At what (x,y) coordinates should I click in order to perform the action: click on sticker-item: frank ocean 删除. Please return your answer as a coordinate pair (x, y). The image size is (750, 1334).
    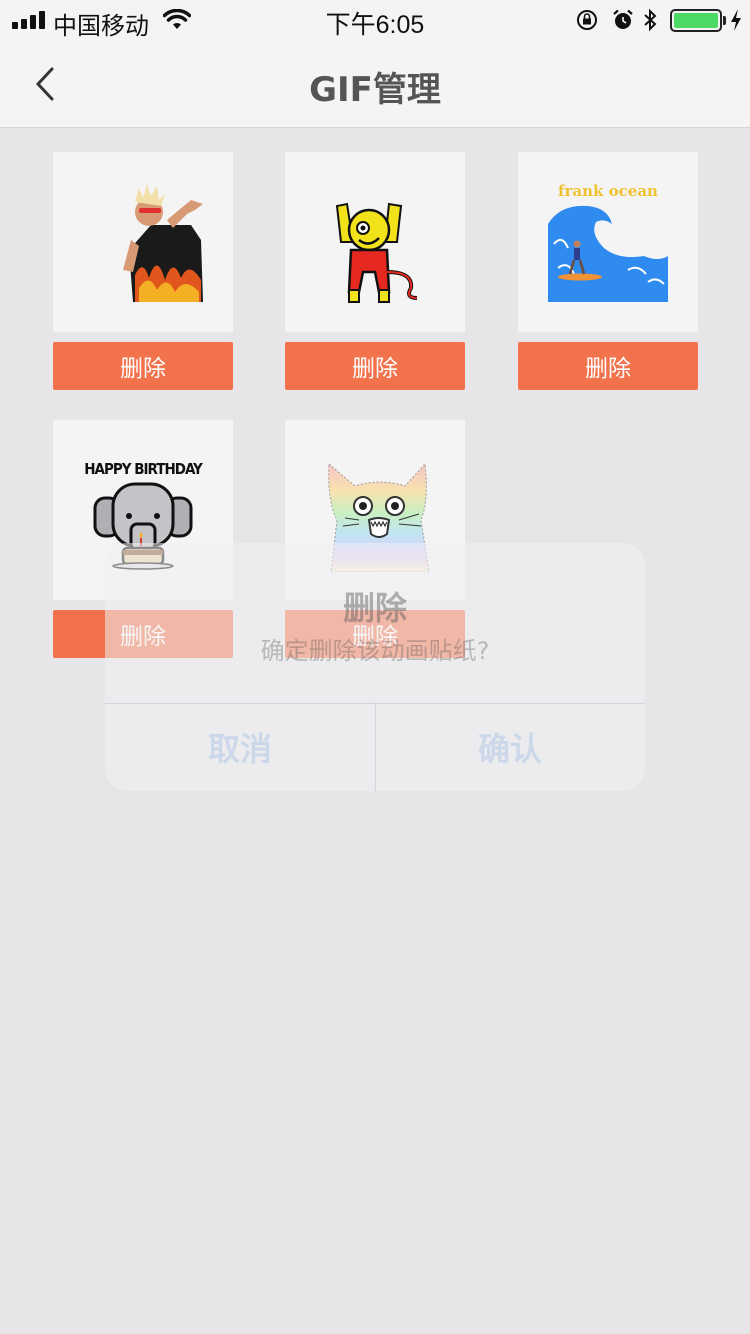
    Looking at the image, I should click on (608, 271).